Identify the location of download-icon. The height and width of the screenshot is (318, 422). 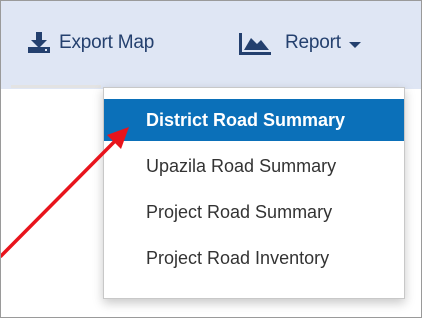
(39, 43).